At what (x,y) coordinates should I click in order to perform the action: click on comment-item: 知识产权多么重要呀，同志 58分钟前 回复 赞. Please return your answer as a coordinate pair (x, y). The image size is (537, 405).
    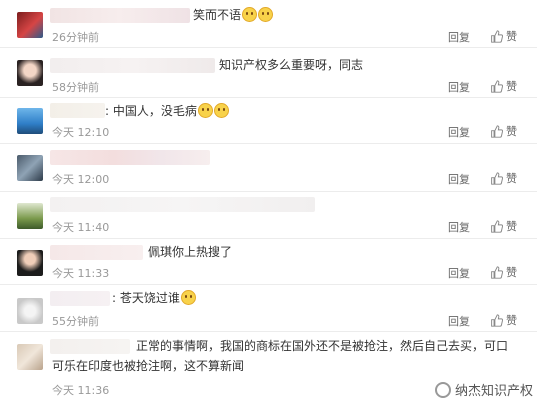
    Looking at the image, I should click on (268, 73).